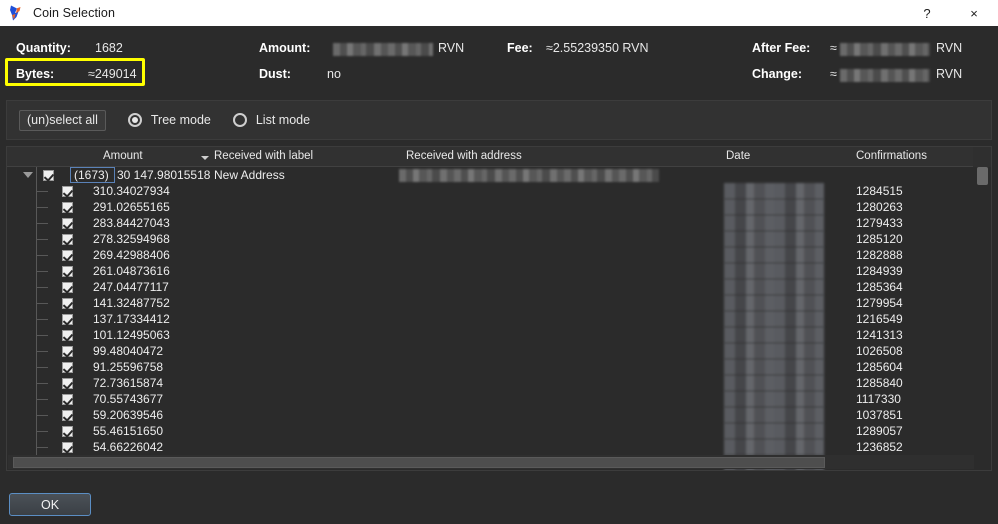 The width and height of the screenshot is (998, 524). Describe the element at coordinates (491, 383) in the screenshot. I see `table-row: 72.73615874 1285840` at that location.